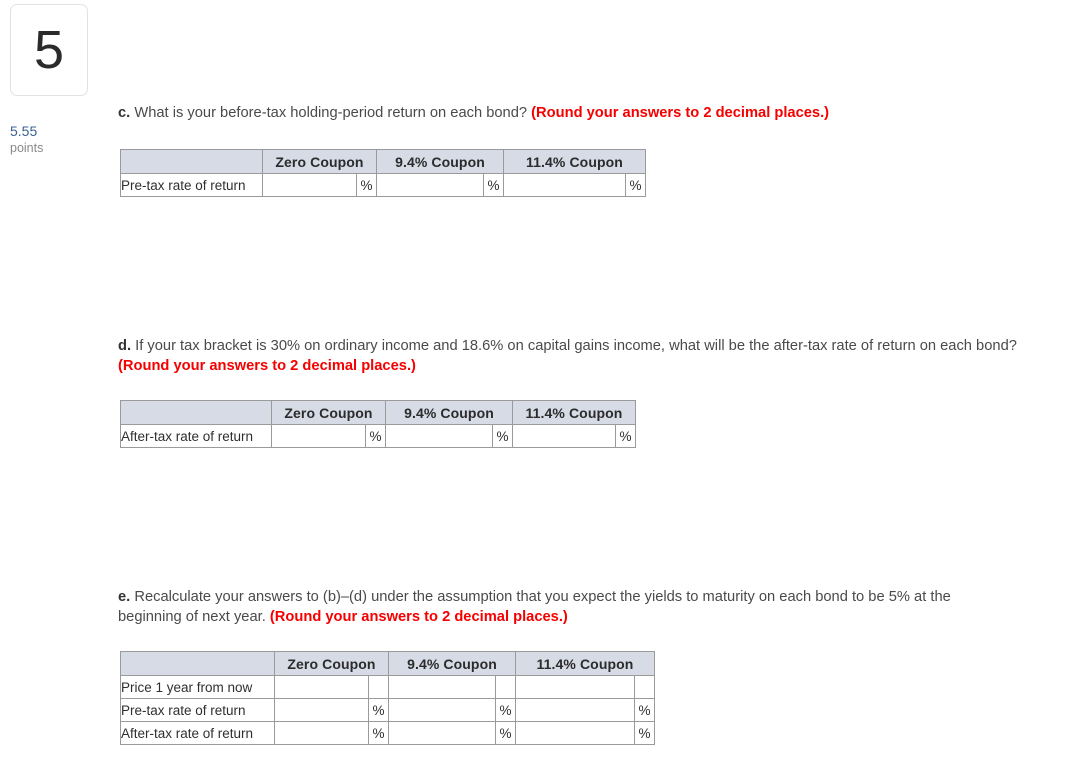 This screenshot has width=1074, height=765. Describe the element at coordinates (124, 113) in the screenshot. I see `part-c-letter: c.` at that location.